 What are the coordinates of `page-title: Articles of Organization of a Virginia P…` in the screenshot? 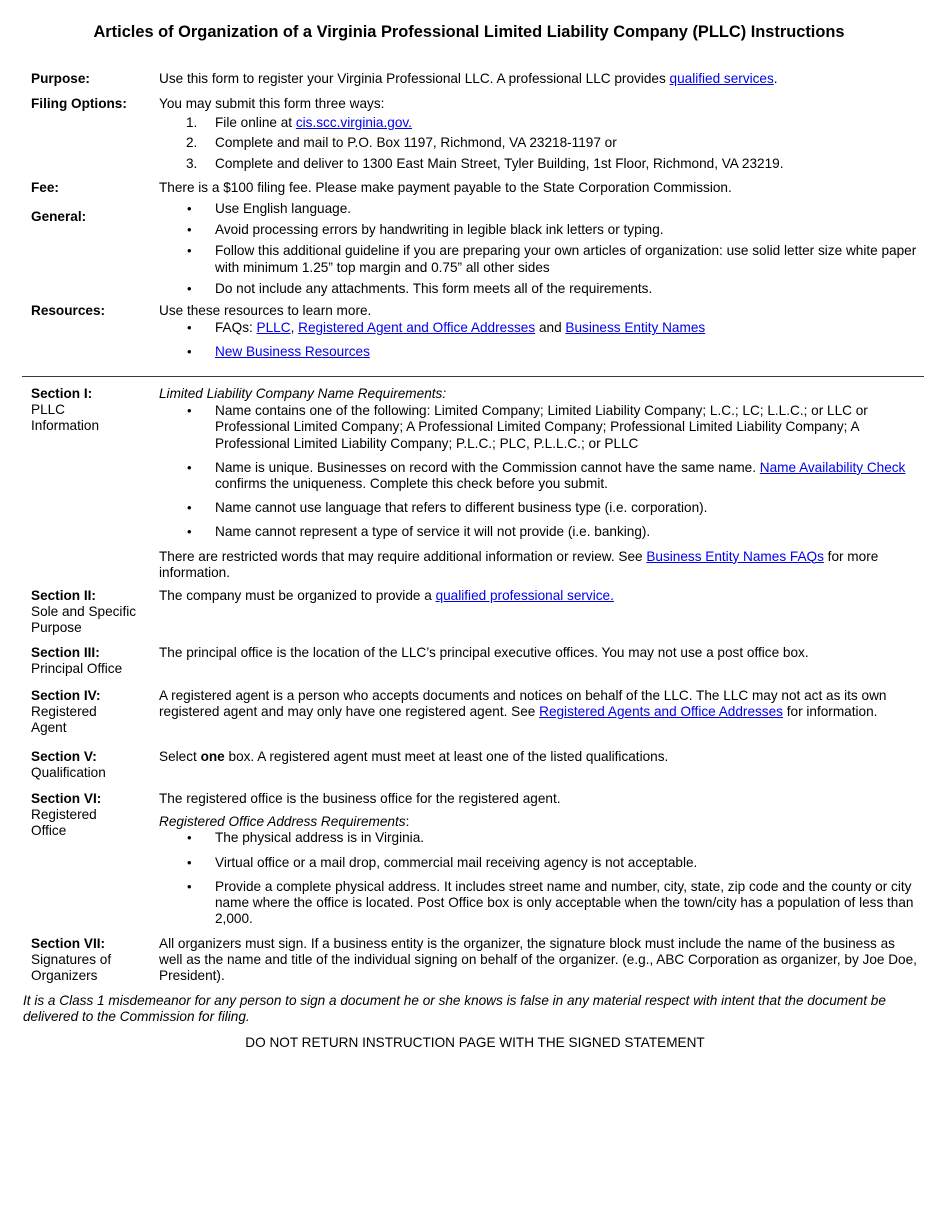 It's located at (469, 32).